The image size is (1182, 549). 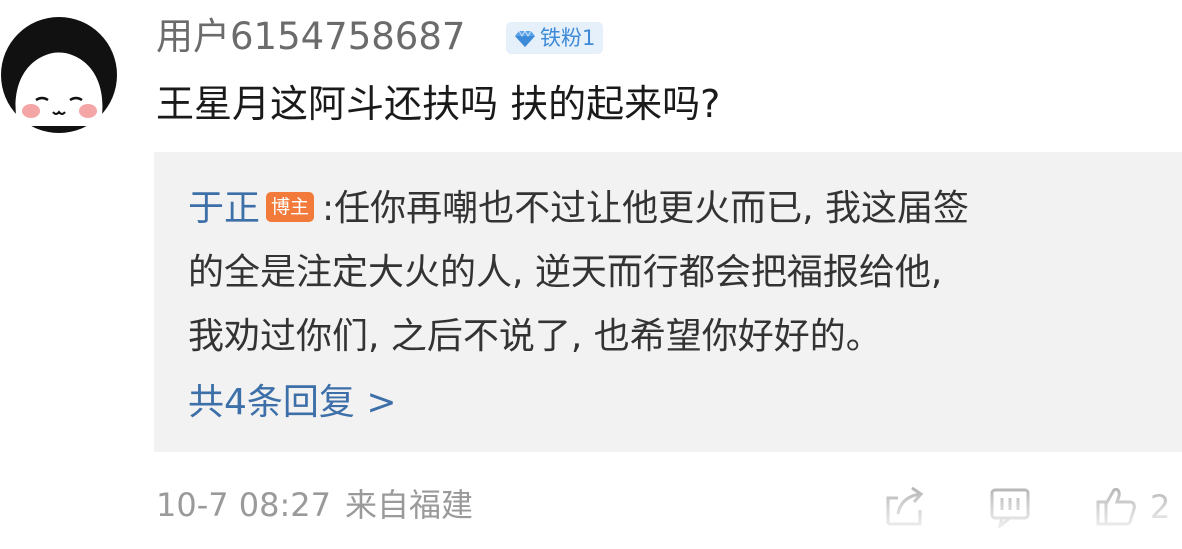 I want to click on fan-badge: 铁粉1, so click(x=555, y=38).